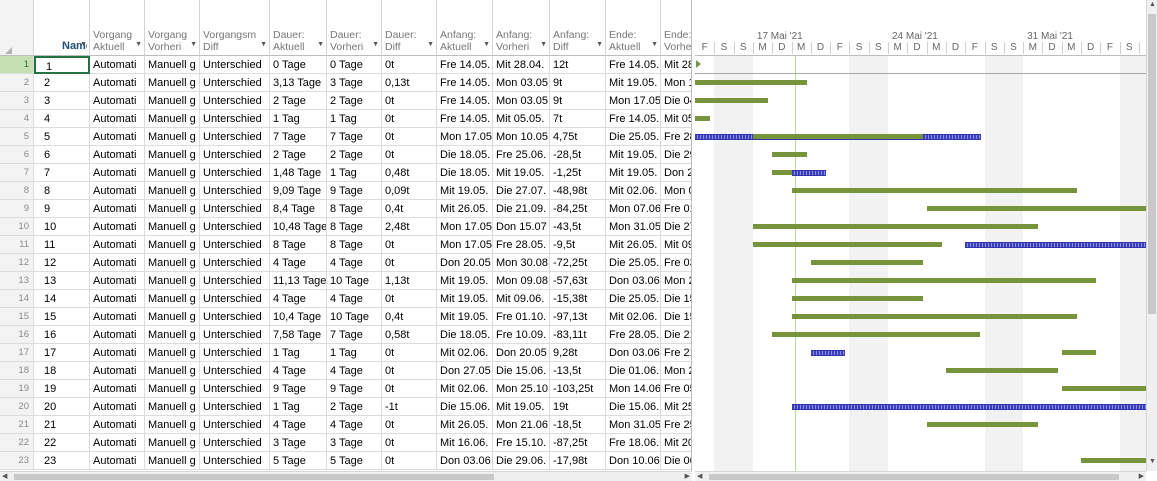  I want to click on cell-c7: Don 20.05, so click(465, 263).